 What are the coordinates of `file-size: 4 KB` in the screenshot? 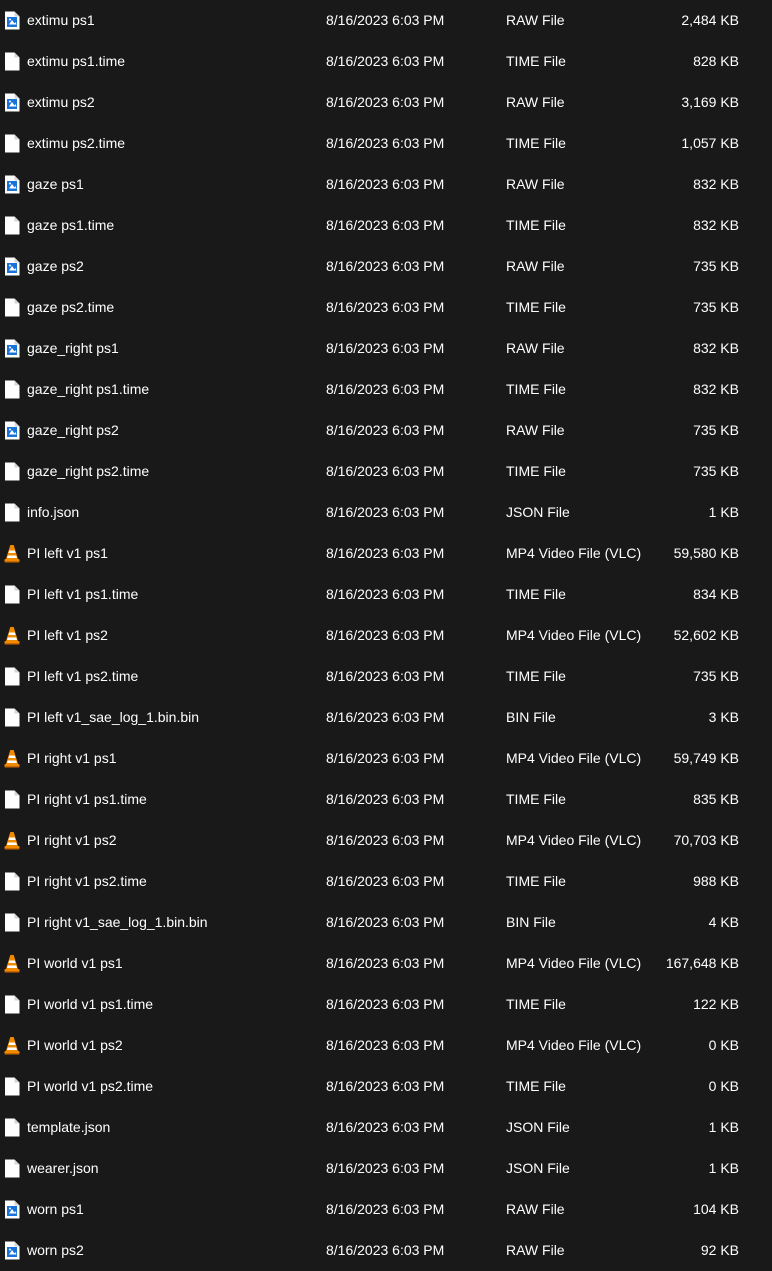 It's located at (723, 922).